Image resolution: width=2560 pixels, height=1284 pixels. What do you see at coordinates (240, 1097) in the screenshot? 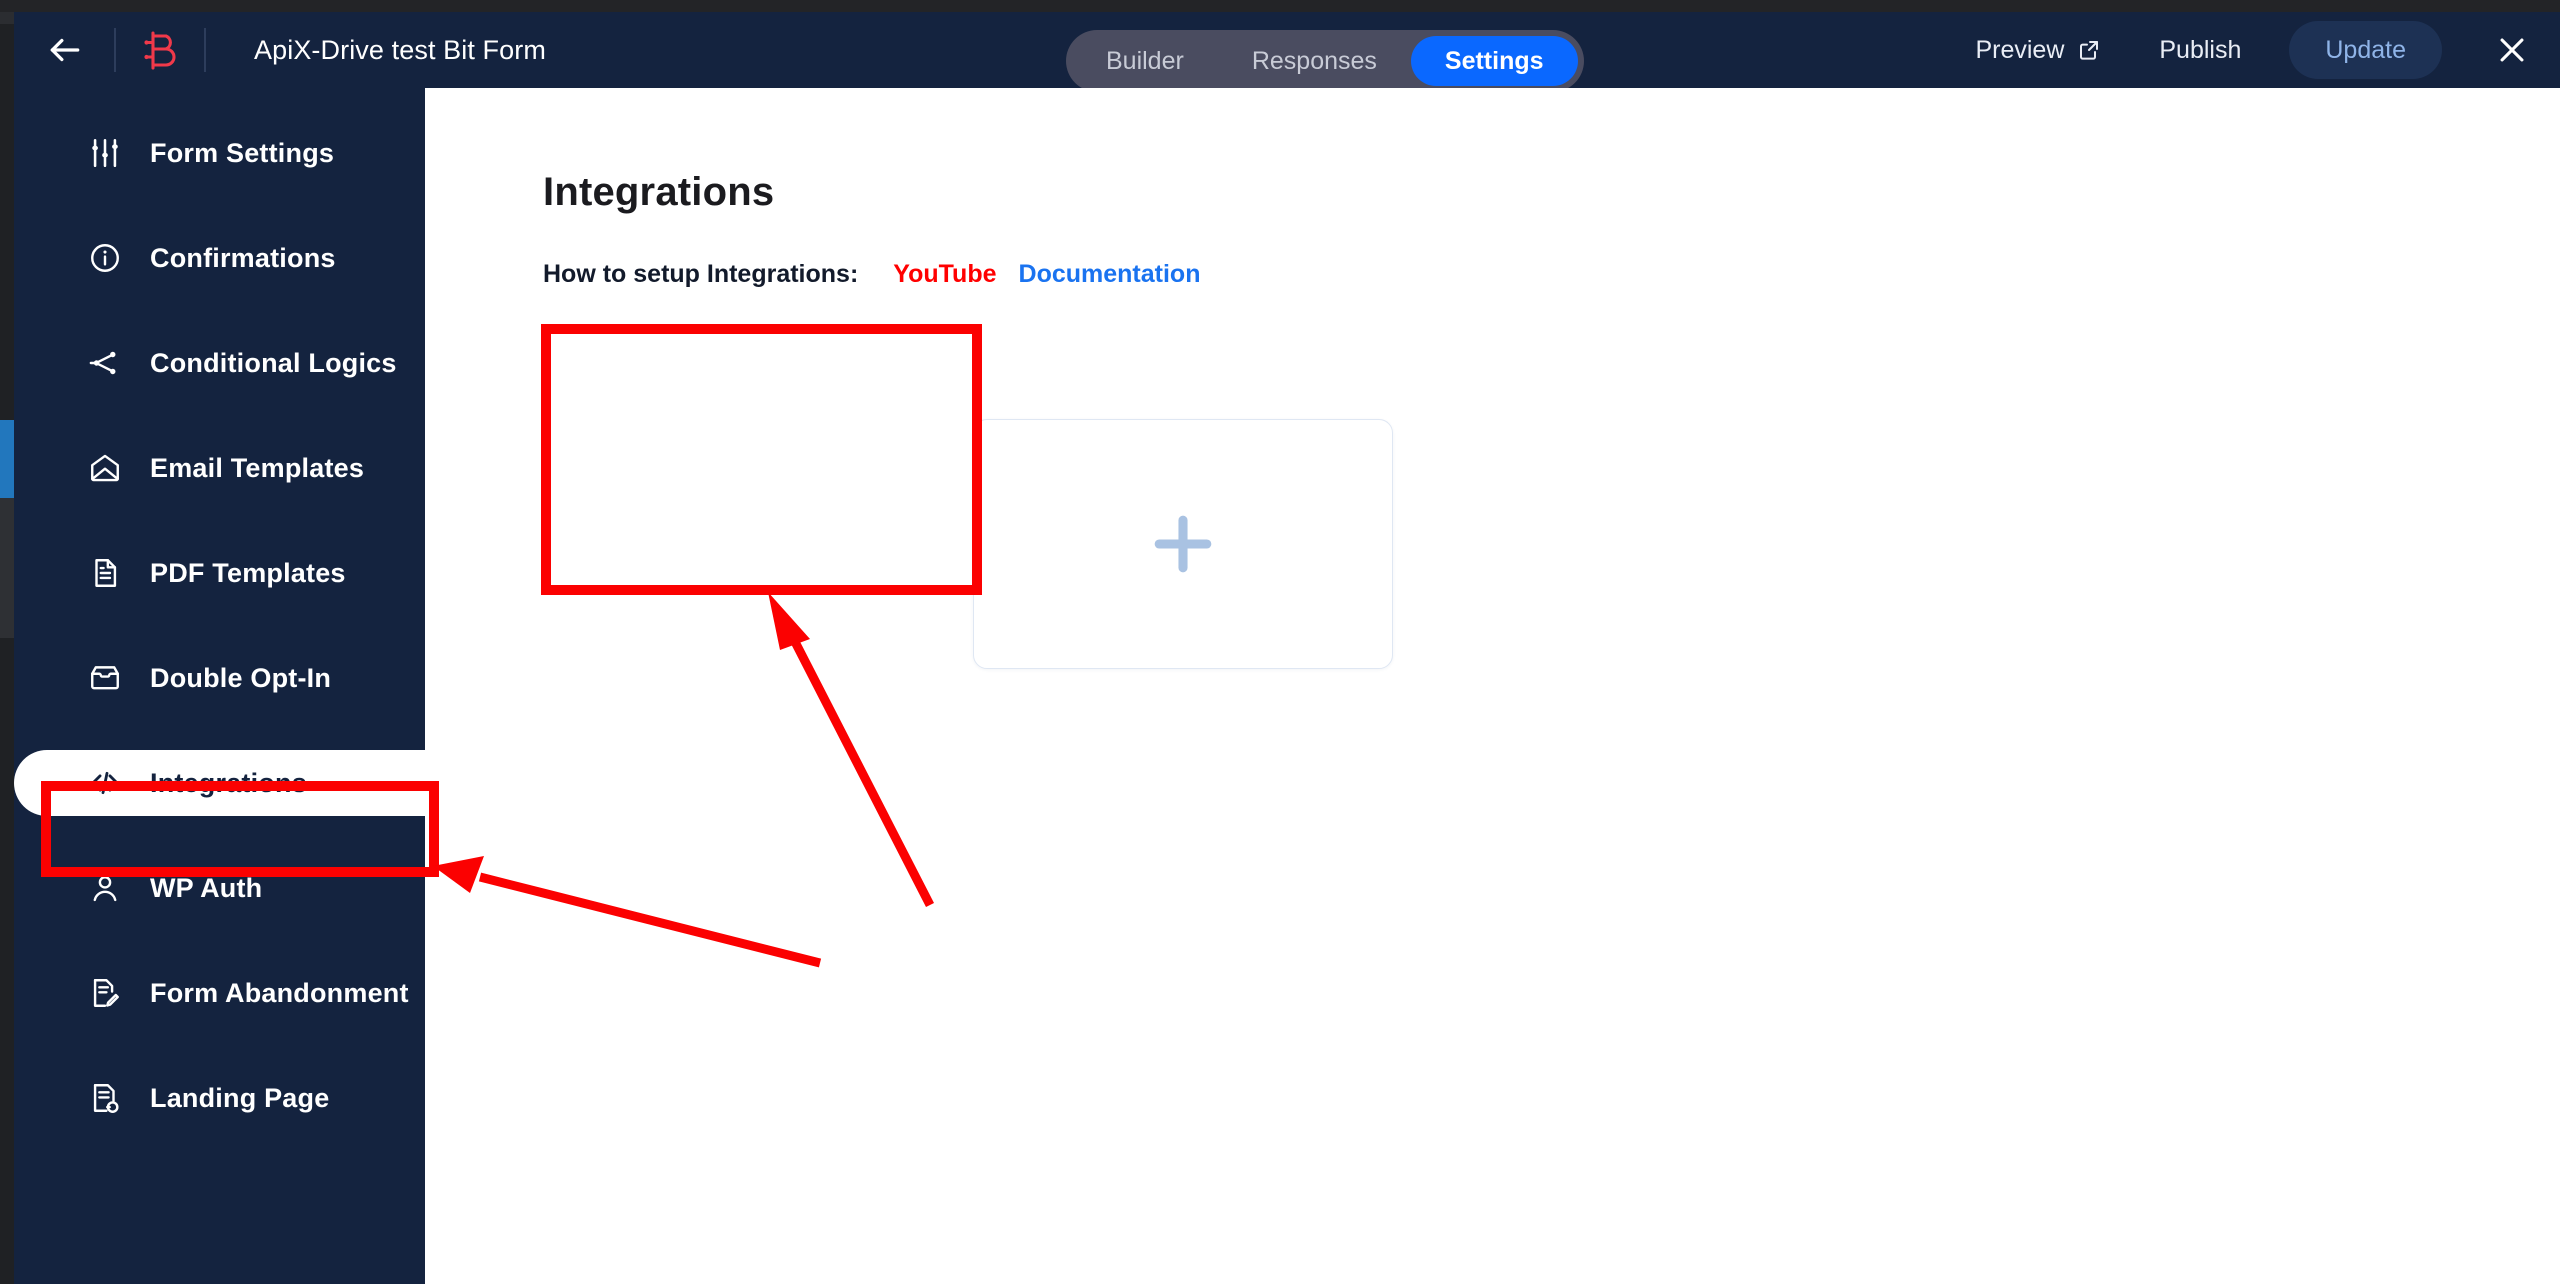
I see `sidebar-label-landing-page: Landing Page` at bounding box center [240, 1097].